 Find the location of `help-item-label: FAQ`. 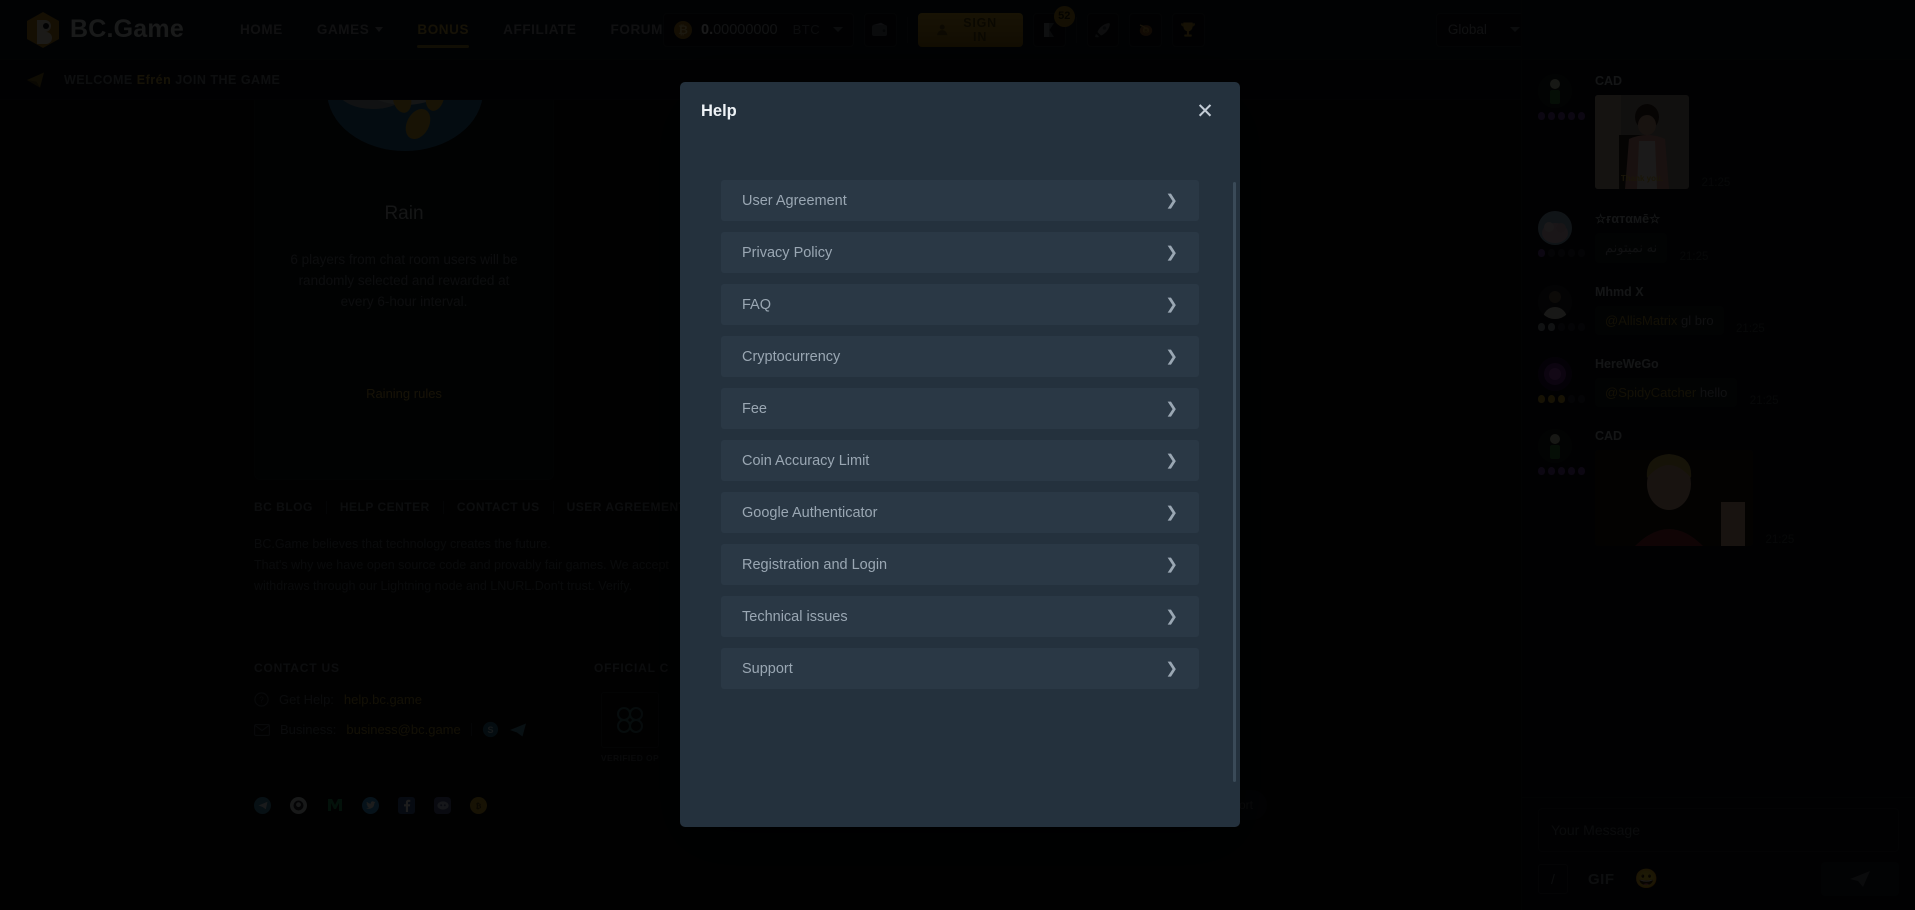

help-item-label: FAQ is located at coordinates (757, 304).